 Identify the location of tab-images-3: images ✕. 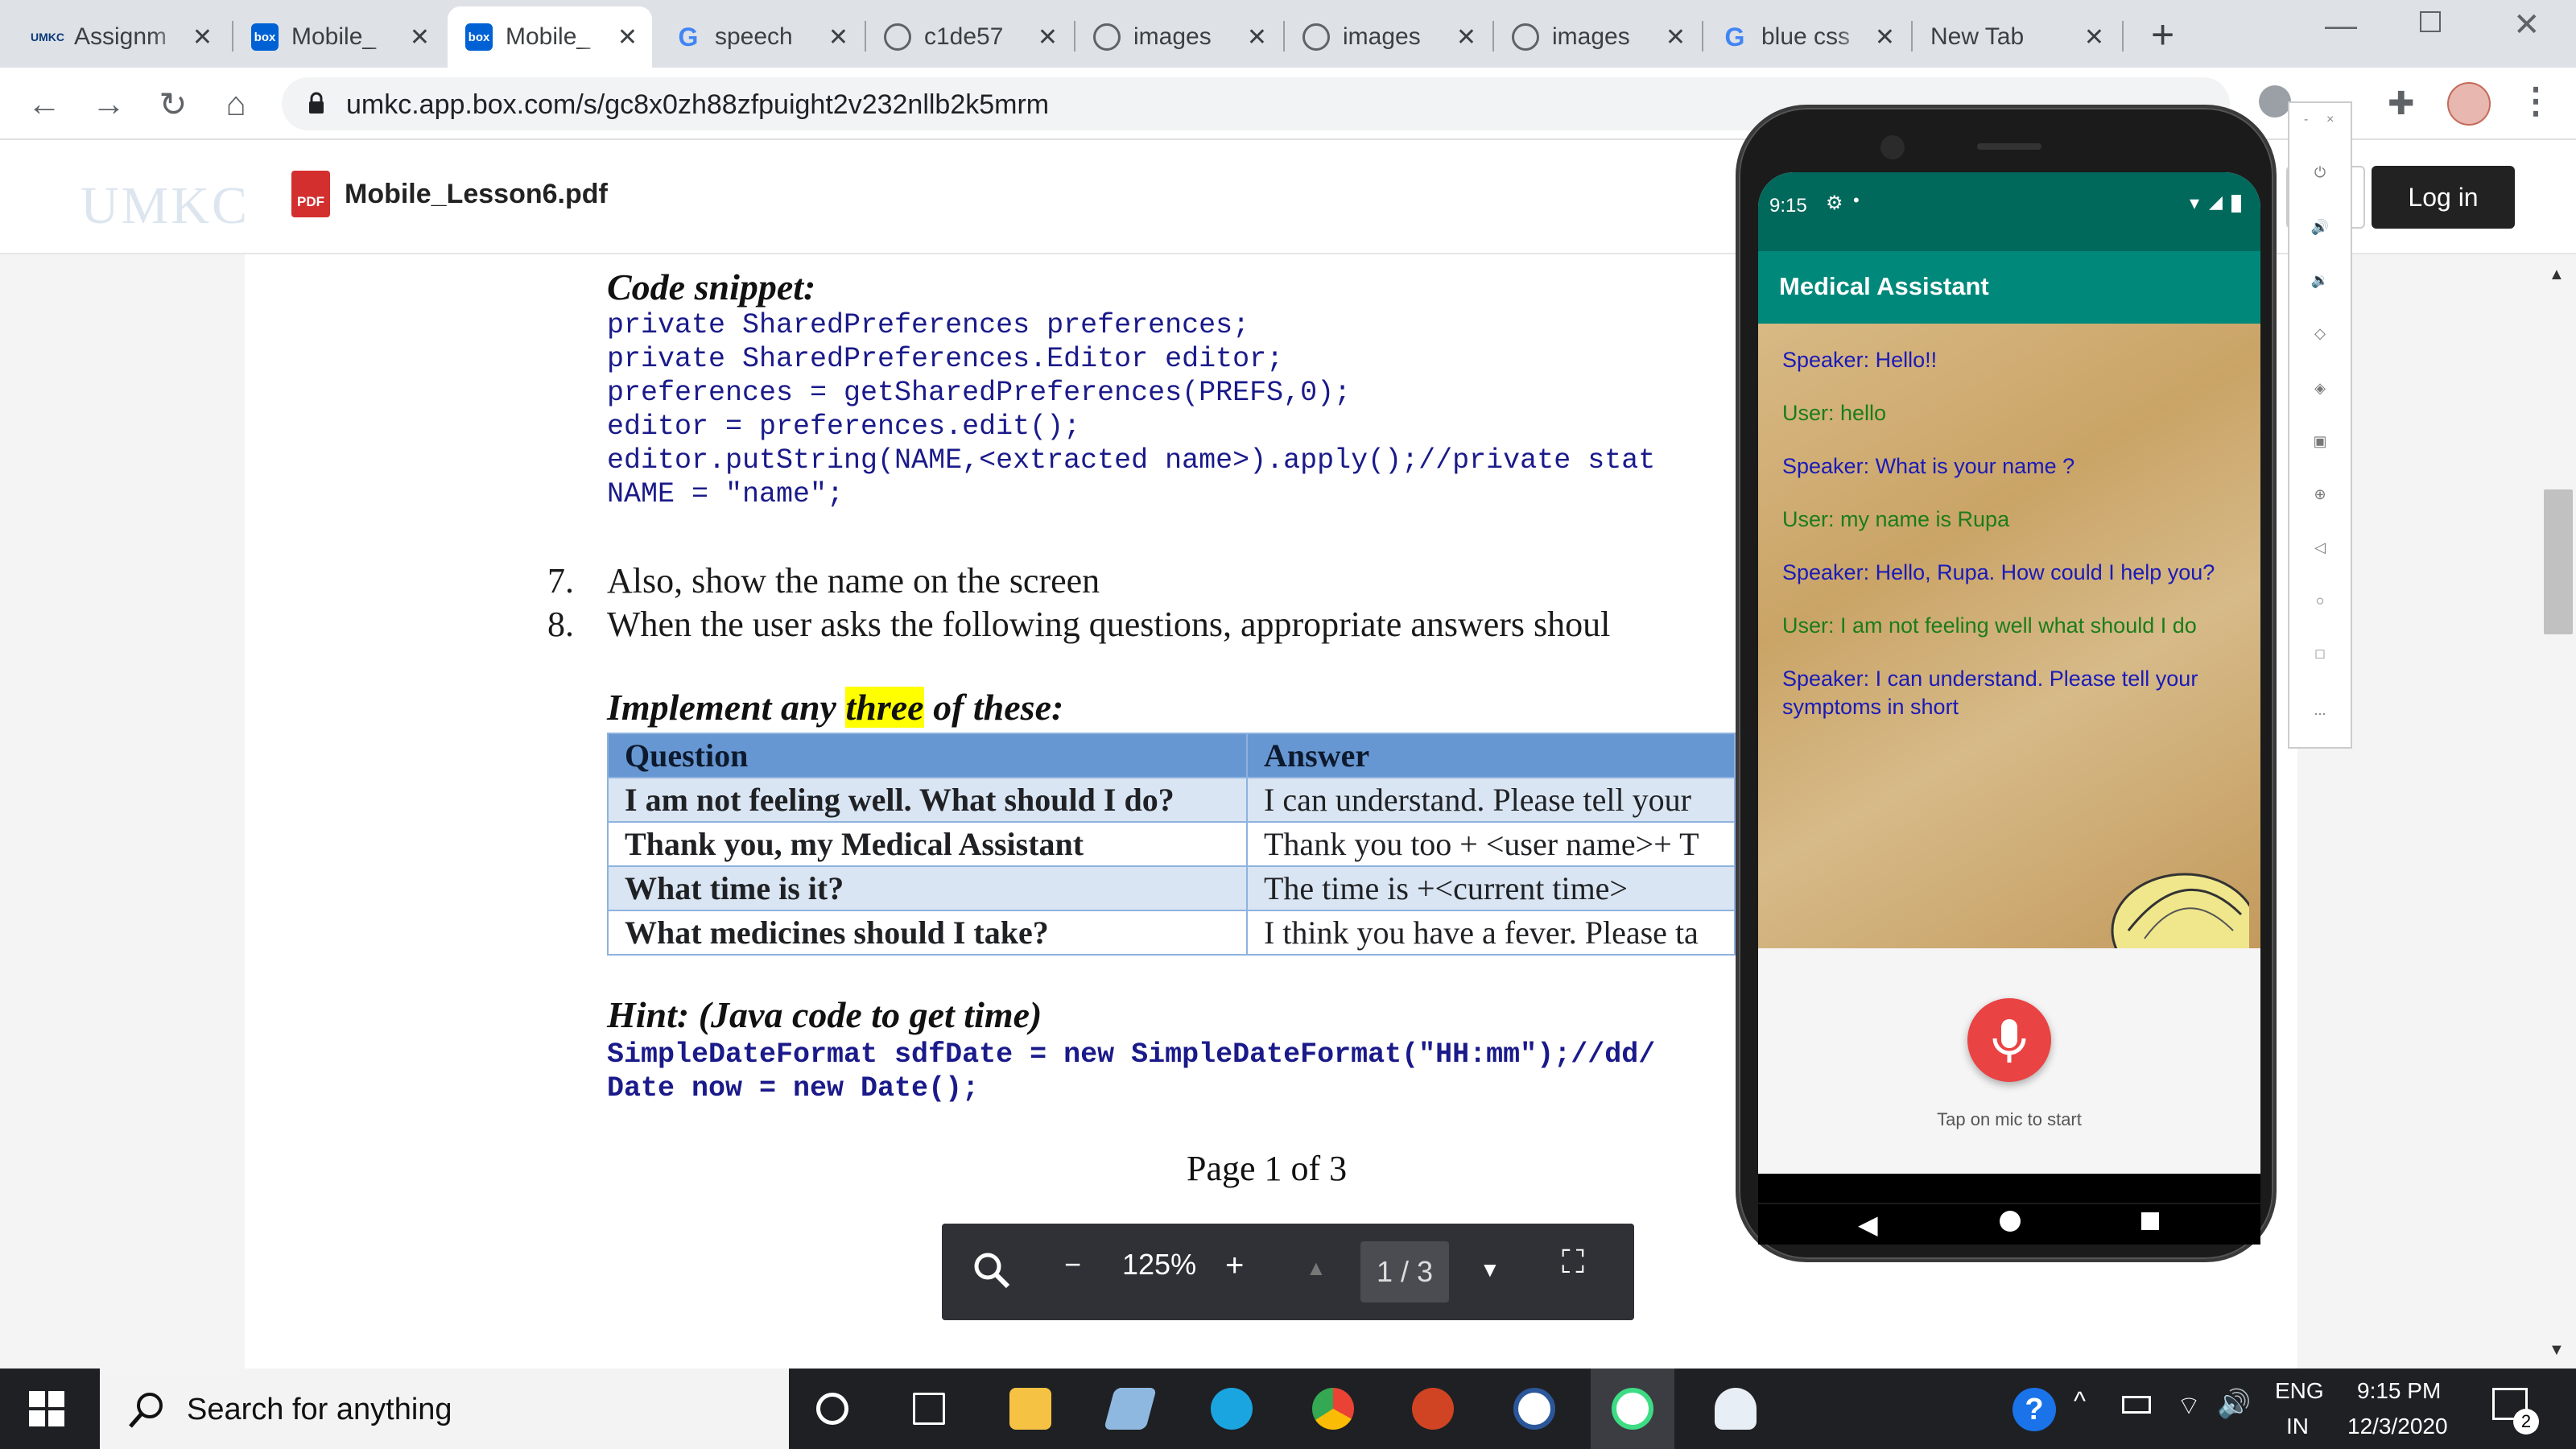
(1597, 37).